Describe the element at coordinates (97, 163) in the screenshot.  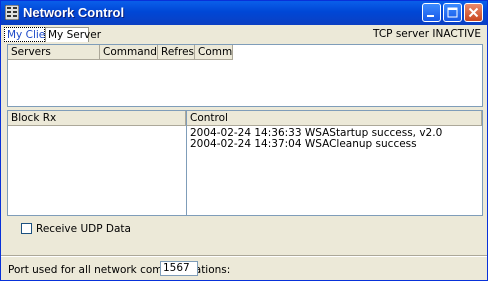
I see `block-rx-panel: Block Rx` at that location.